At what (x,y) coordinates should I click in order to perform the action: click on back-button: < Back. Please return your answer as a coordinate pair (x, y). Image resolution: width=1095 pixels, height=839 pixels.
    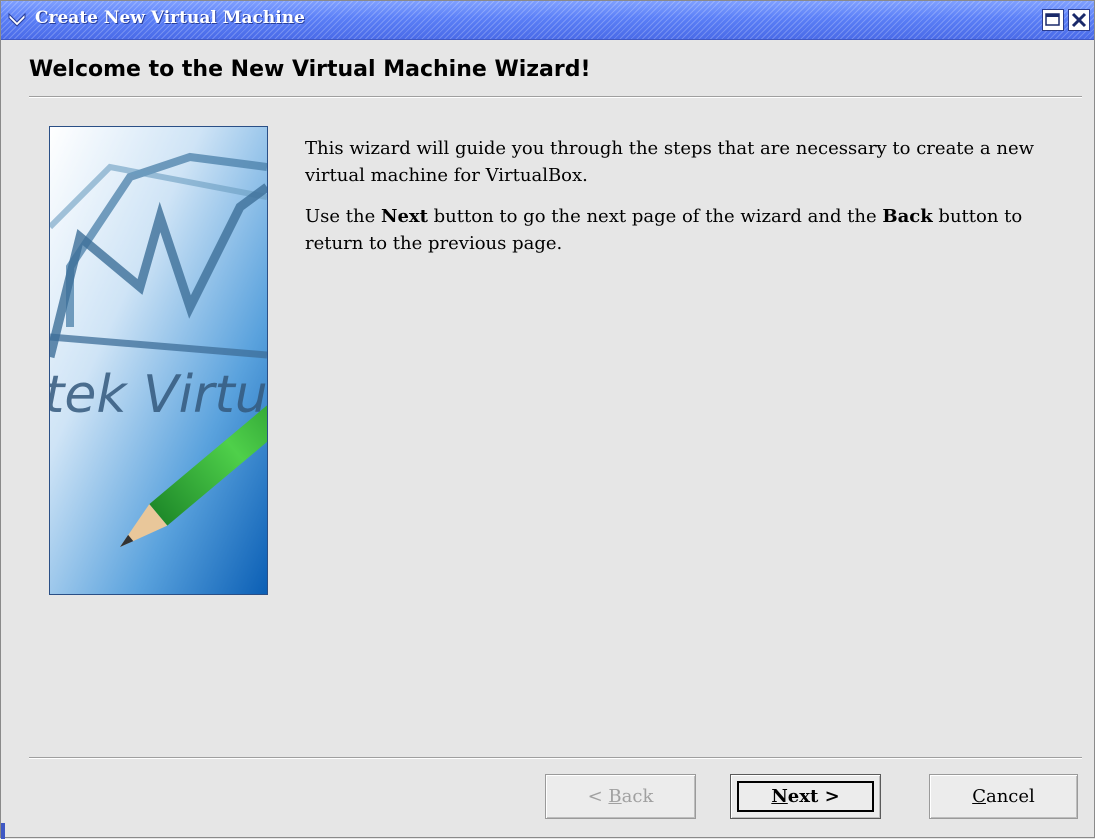
    Looking at the image, I should click on (620, 796).